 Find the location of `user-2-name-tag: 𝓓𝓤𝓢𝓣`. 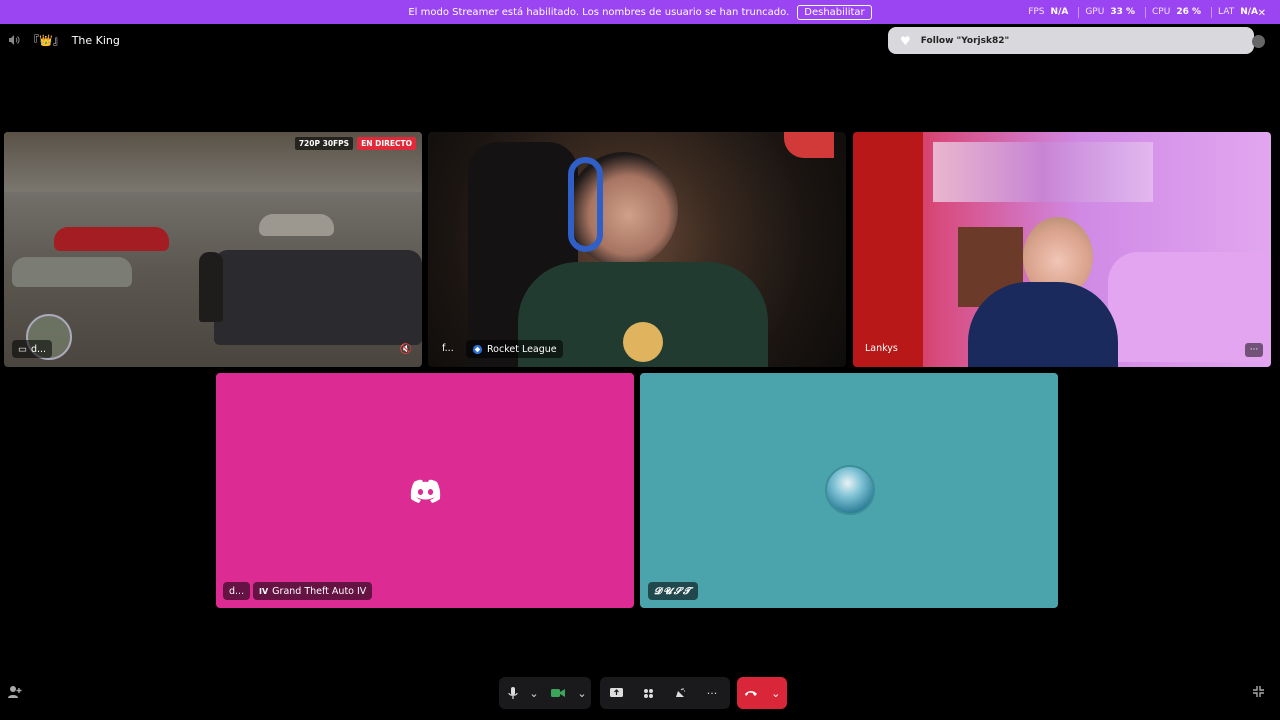

user-2-name-tag: 𝓓𝓤𝓢𝓣 is located at coordinates (673, 591).